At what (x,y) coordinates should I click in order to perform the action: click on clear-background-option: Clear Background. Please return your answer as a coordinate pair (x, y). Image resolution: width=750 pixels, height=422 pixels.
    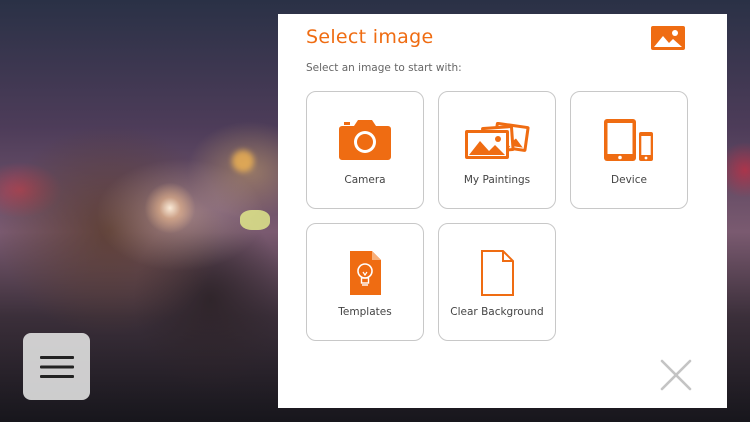
    Looking at the image, I should click on (497, 282).